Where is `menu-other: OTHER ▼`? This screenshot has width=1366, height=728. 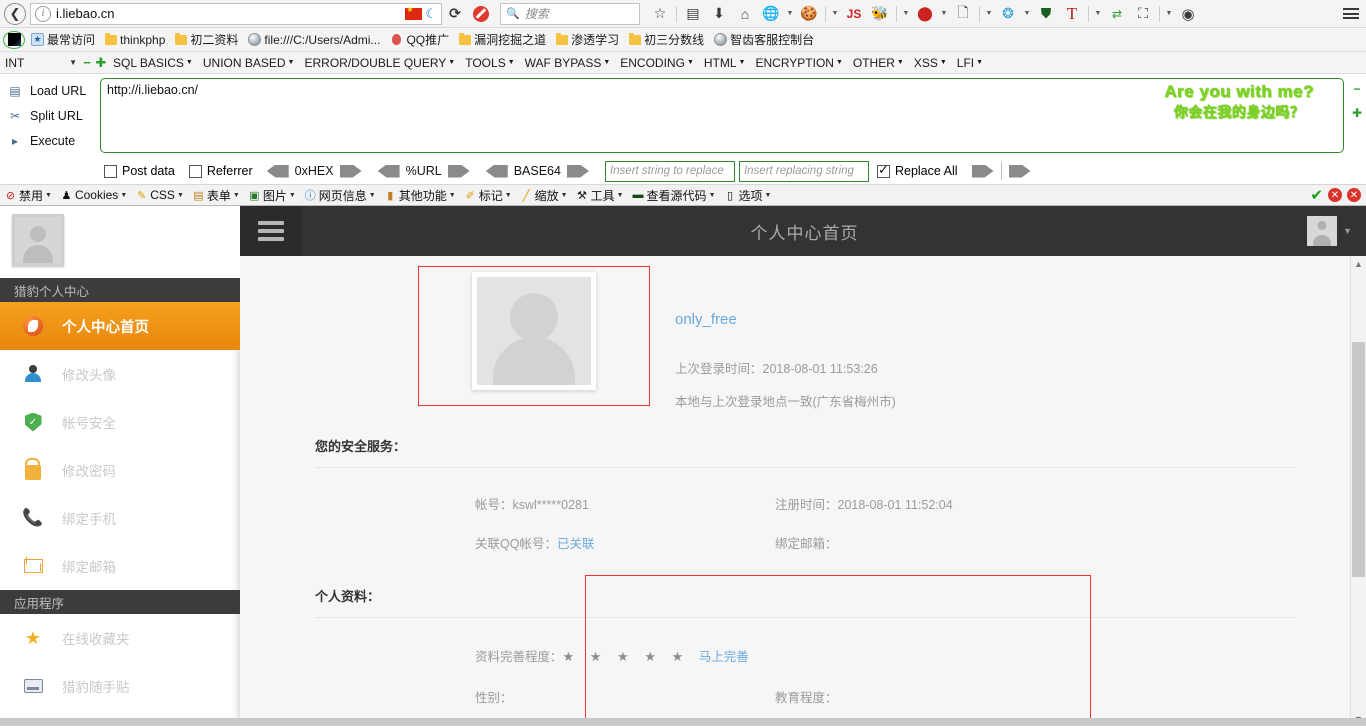
menu-other: OTHER ▼ is located at coordinates (878, 63).